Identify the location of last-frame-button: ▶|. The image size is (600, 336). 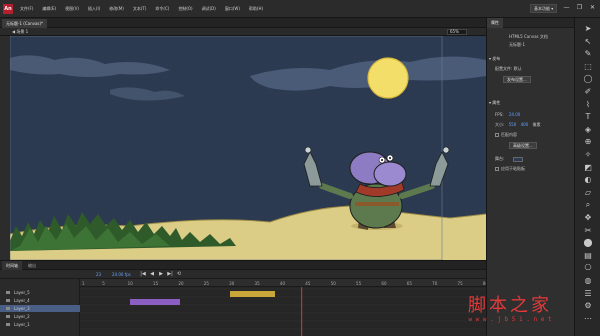
(170, 274).